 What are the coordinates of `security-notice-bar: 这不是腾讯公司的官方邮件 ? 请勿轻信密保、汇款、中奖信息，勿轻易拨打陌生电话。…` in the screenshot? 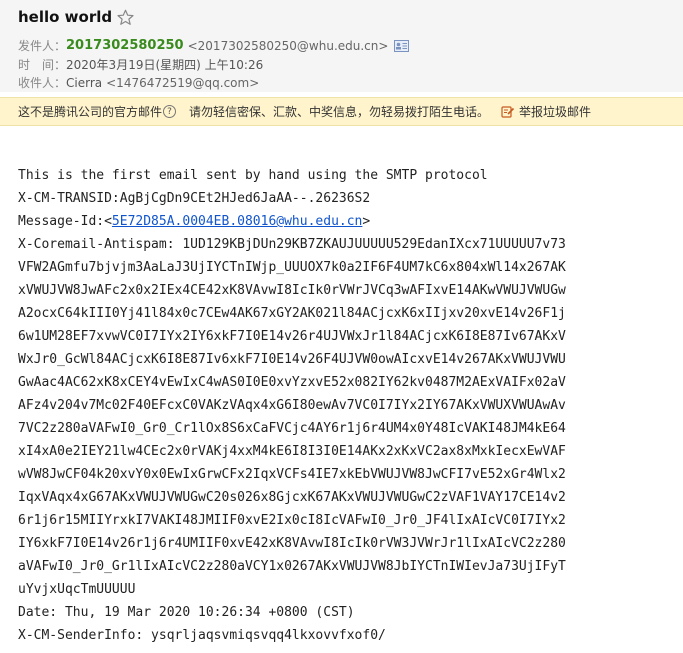 It's located at (341, 111).